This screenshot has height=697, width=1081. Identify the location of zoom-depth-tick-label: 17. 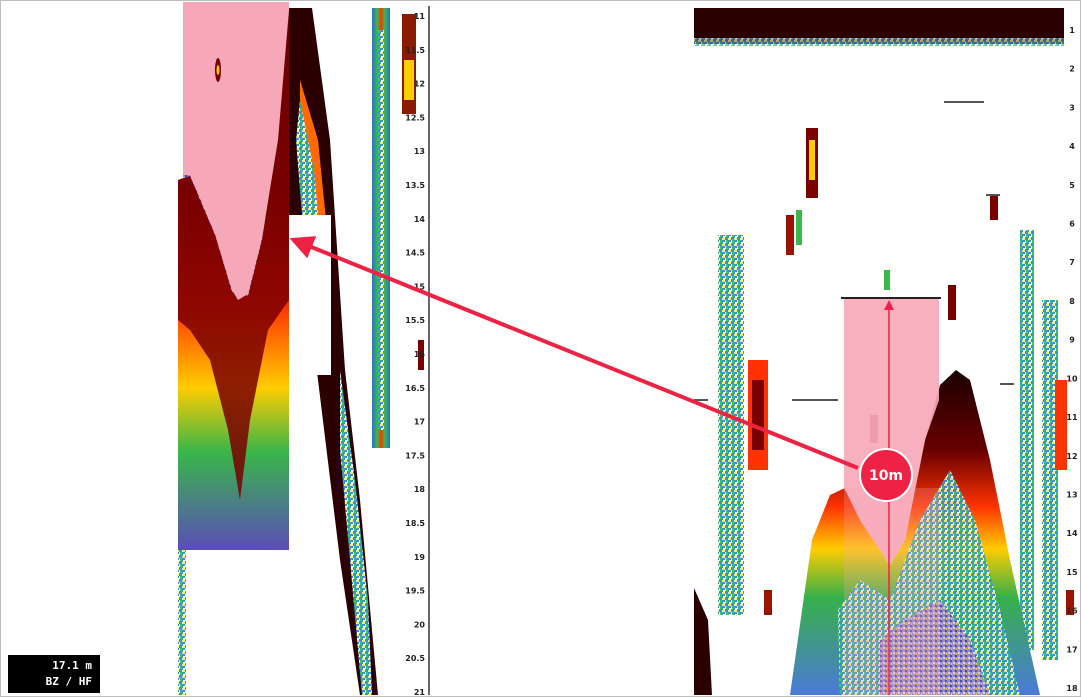
(419, 422).